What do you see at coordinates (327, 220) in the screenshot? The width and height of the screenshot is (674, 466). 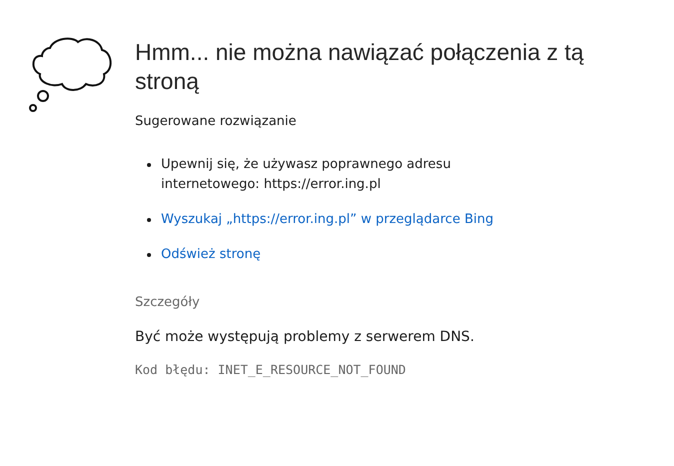 I see `suggestion-link: Wyszukaj „https://error.ing.pl” w przeglądarce Bing` at bounding box center [327, 220].